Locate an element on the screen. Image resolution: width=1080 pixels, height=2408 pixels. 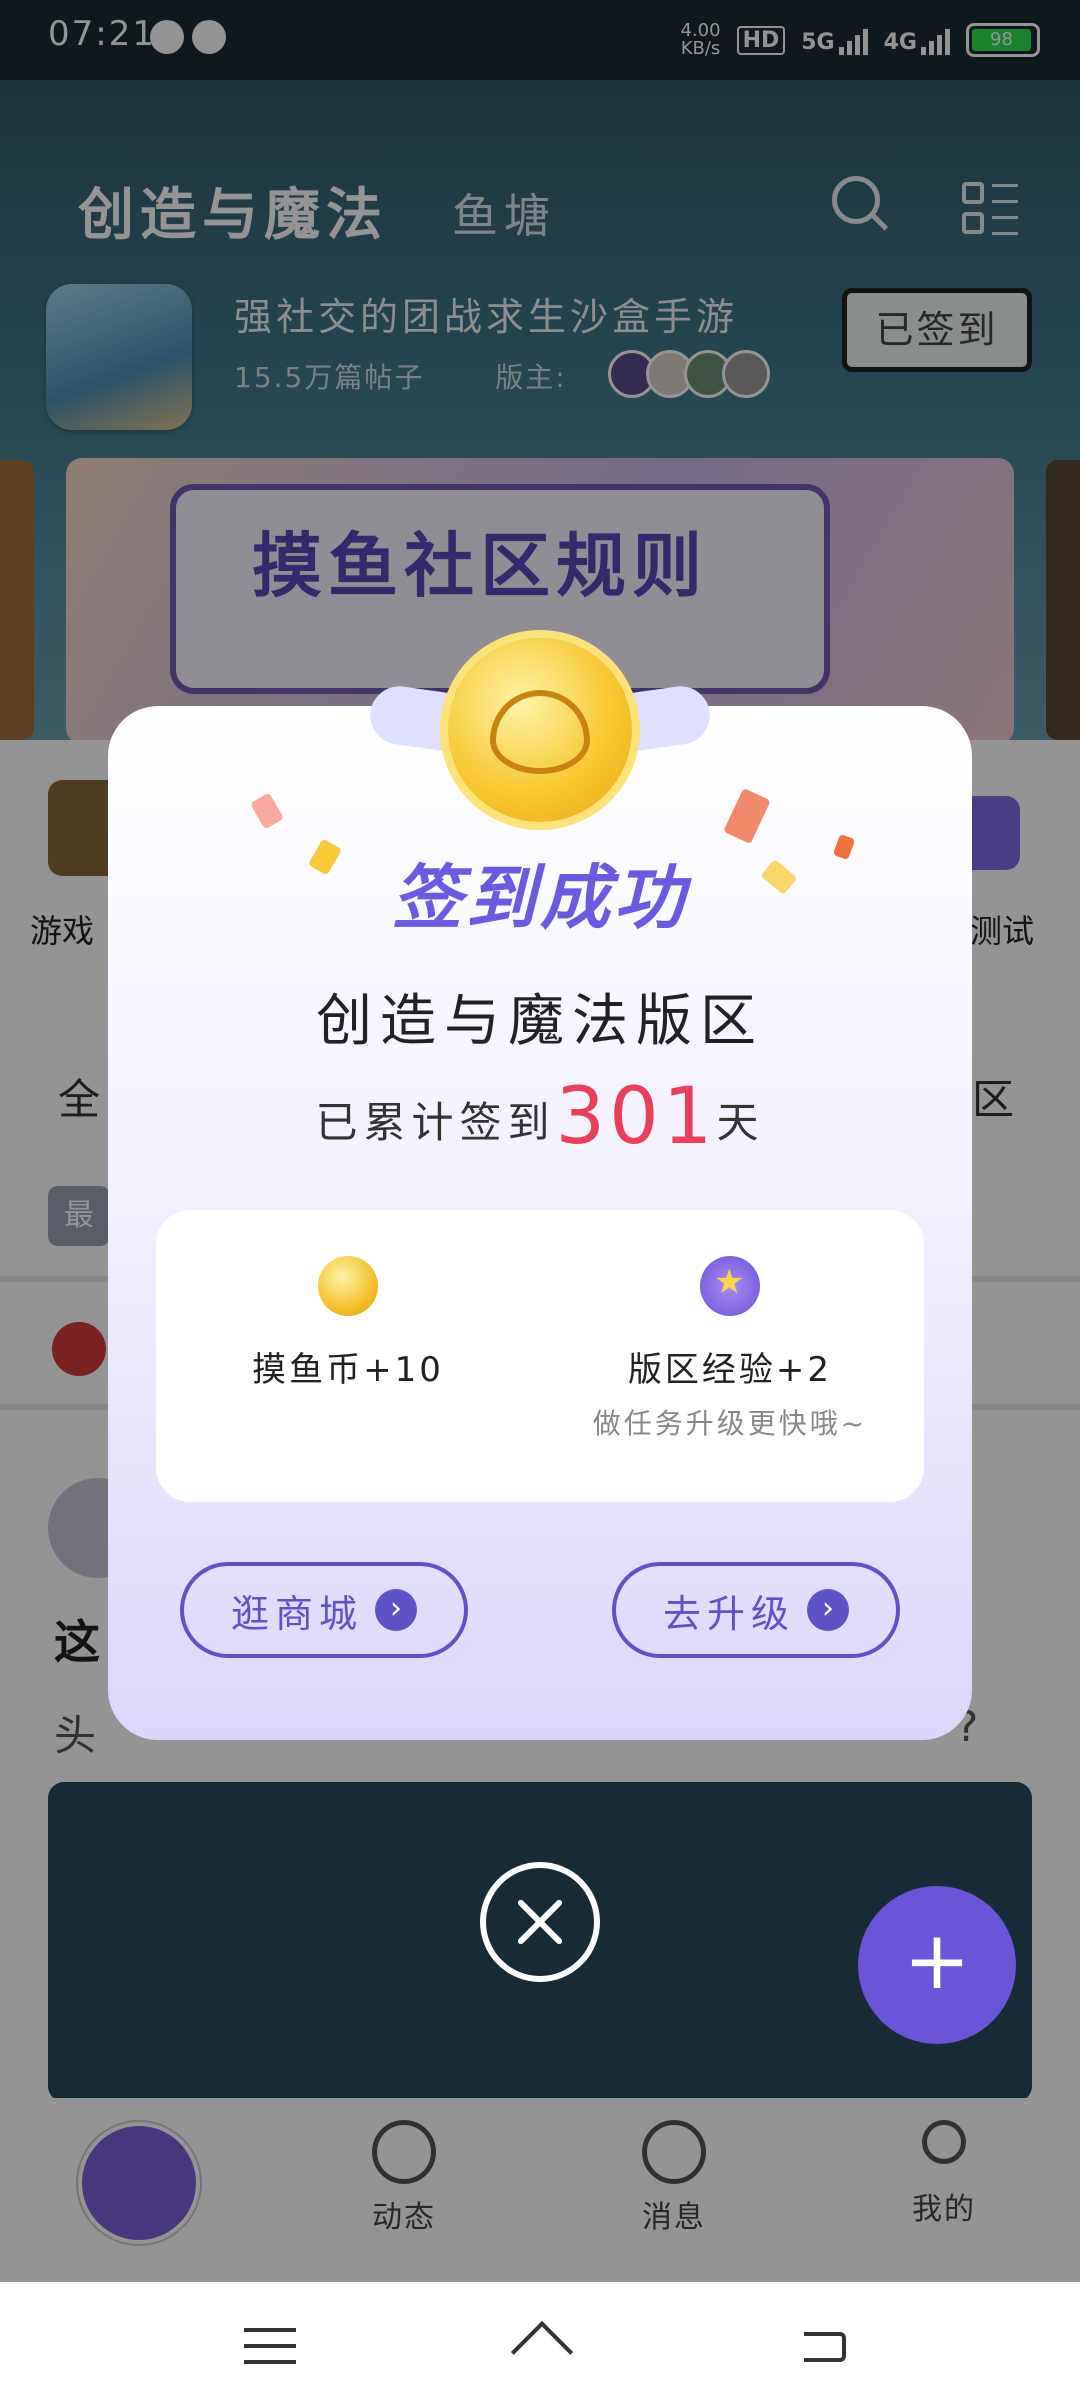
experience-badge-icon is located at coordinates (730, 1286).